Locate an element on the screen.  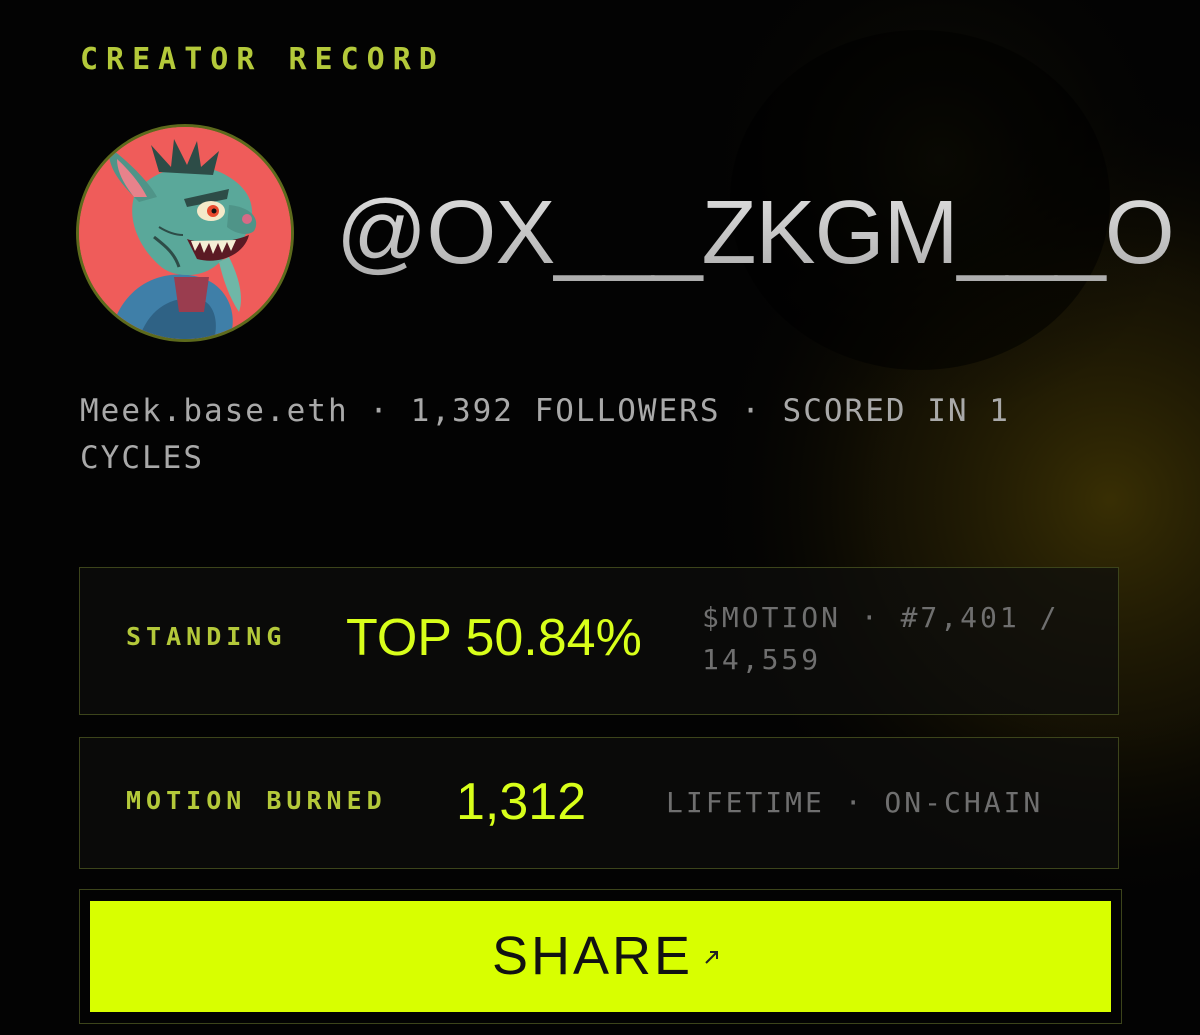
motion-burned-label: MOTION BURNED is located at coordinates (256, 800).